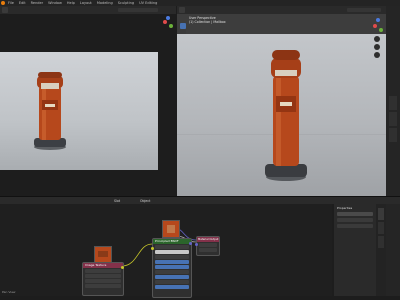  What do you see at coordinates (183, 26) in the screenshot?
I see `select-tool-icon` at bounding box center [183, 26].